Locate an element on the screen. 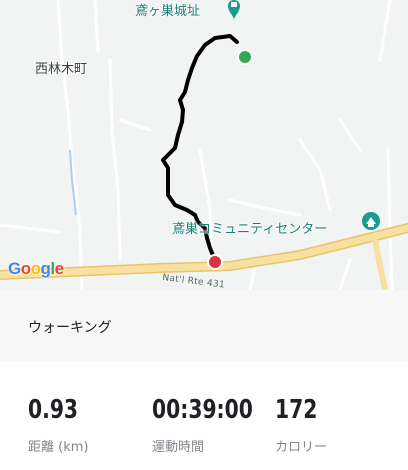  google-logo: Google is located at coordinates (36, 269).